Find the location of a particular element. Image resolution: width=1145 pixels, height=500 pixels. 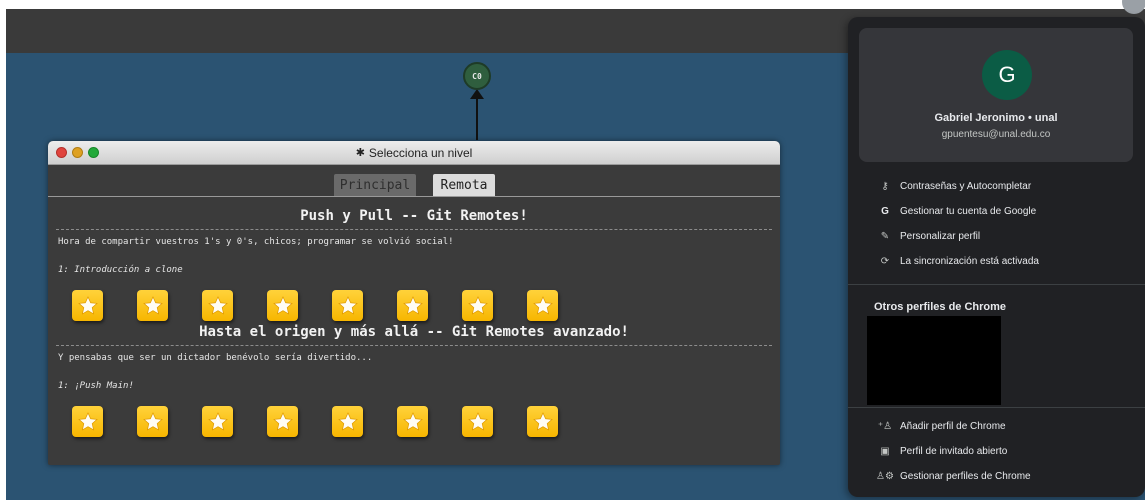

sublevel-label: 1: ¡Push Main! is located at coordinates (96, 386).